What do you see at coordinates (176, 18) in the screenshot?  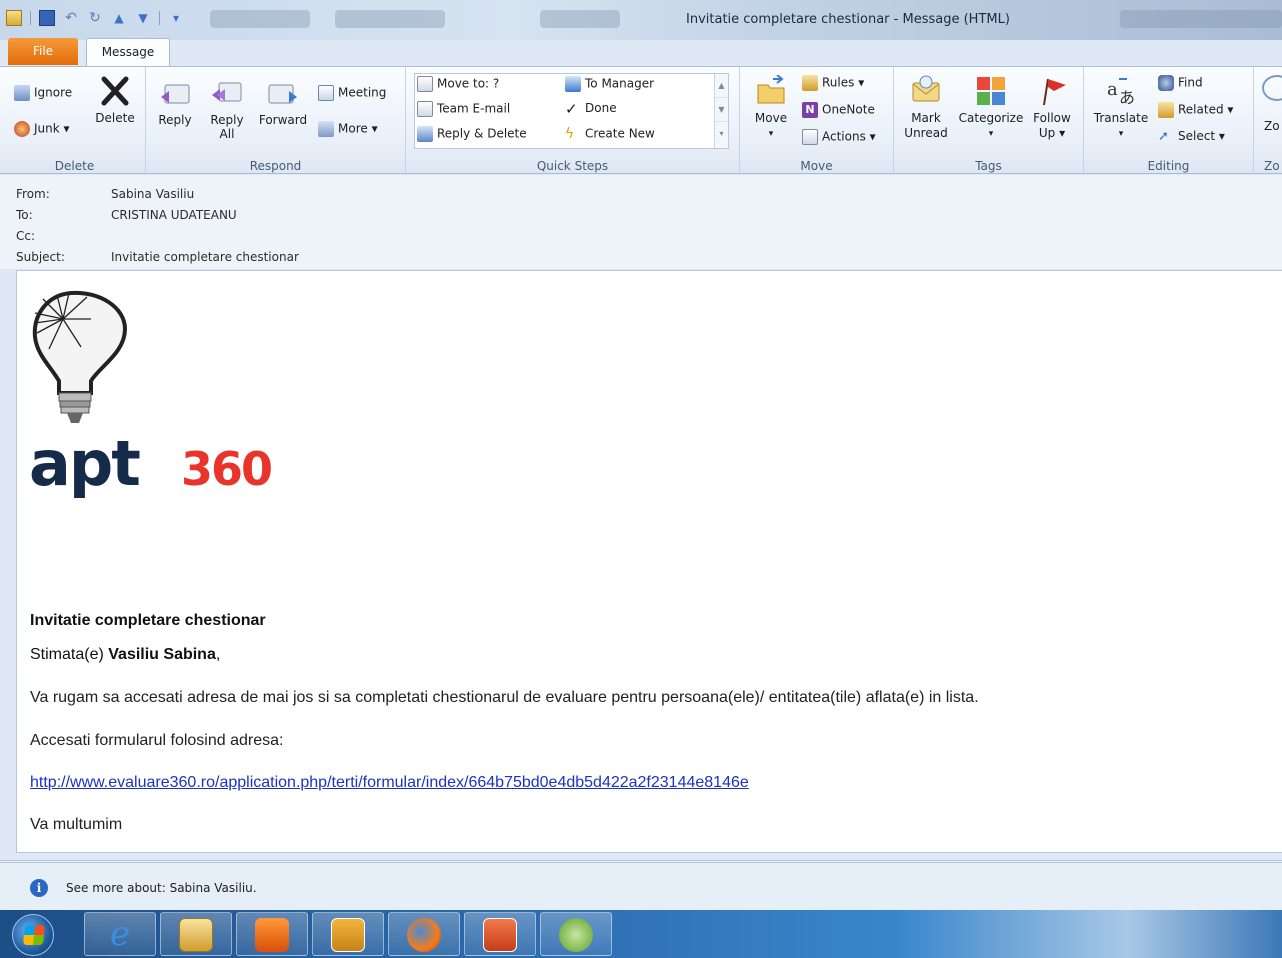 I see `customize-toolbar-icon: ▾` at bounding box center [176, 18].